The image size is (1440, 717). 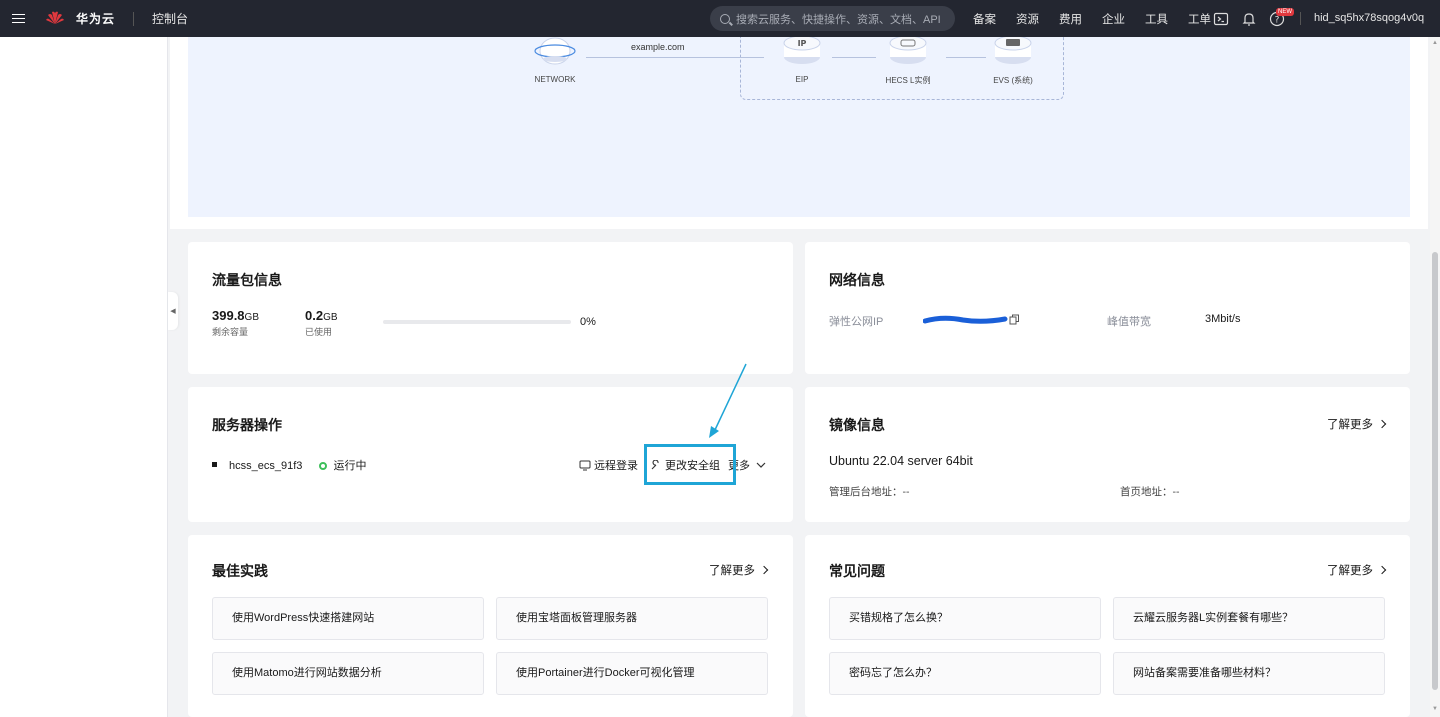 I want to click on faq-item-beian: 网站备案需要准备哪些材料？, so click(x=1249, y=673).